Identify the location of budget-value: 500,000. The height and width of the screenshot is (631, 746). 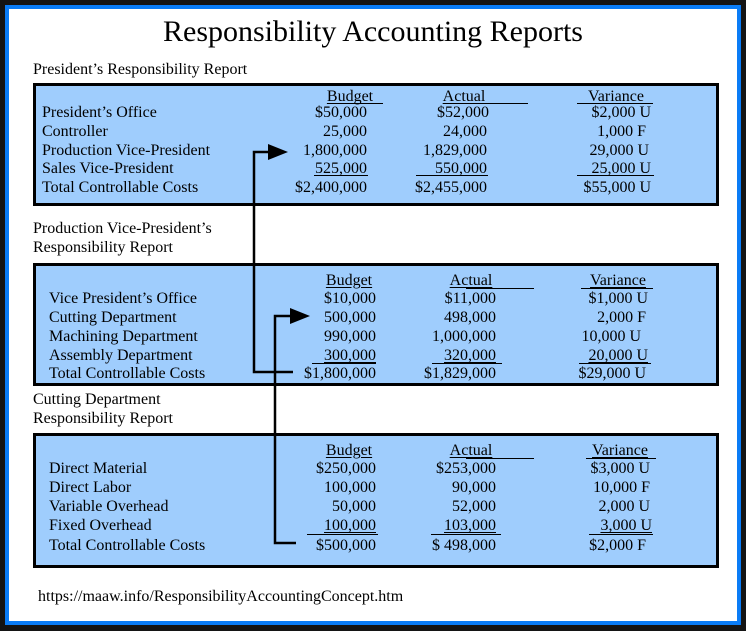
(350, 317).